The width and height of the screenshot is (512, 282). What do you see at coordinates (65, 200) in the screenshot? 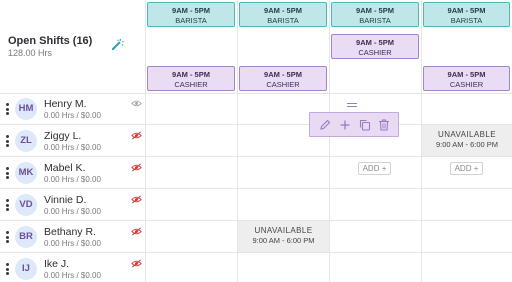
I see `employee-name: Vinnie D.` at bounding box center [65, 200].